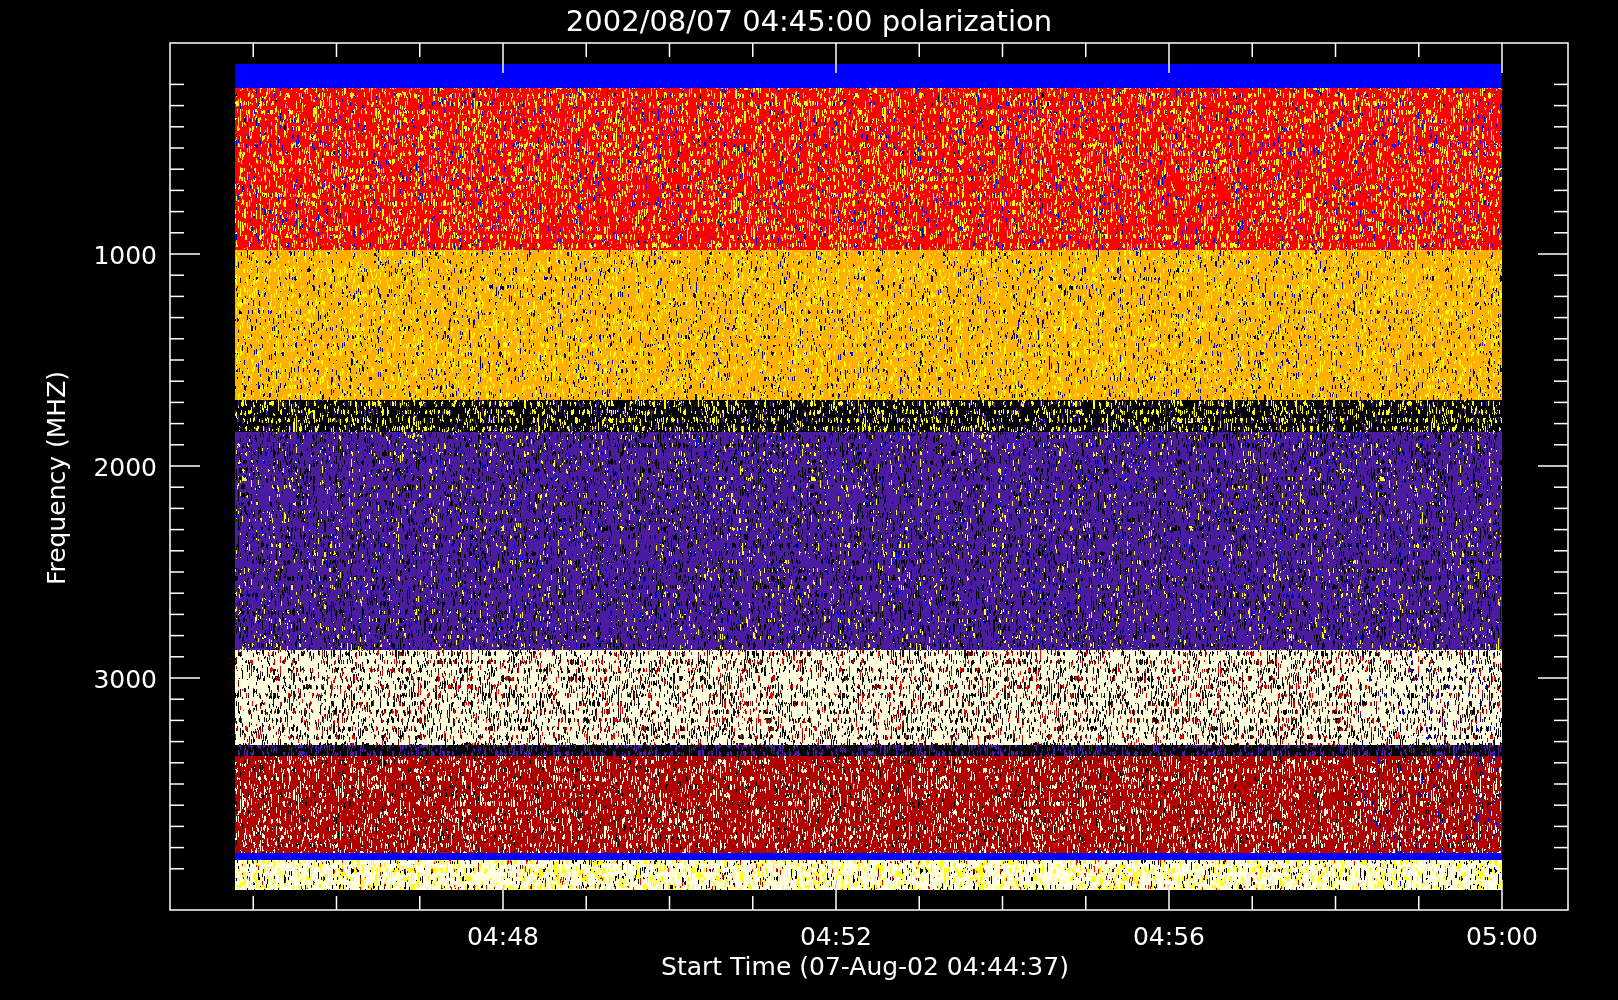 Image resolution: width=1618 pixels, height=1000 pixels. I want to click on y-axis-label: Frequency (MHZ), so click(56, 478).